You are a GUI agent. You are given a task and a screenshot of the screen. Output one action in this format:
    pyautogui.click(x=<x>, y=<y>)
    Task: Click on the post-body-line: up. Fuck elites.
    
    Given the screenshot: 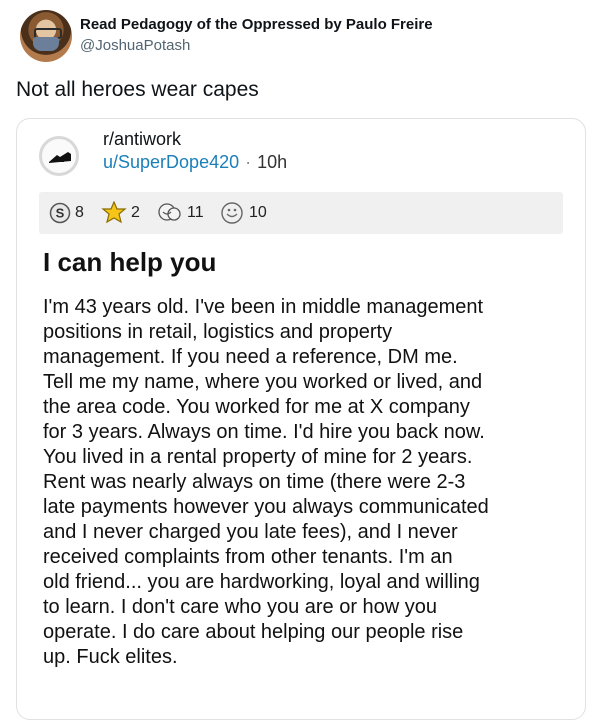 What is the action you would take?
    pyautogui.click(x=110, y=657)
    